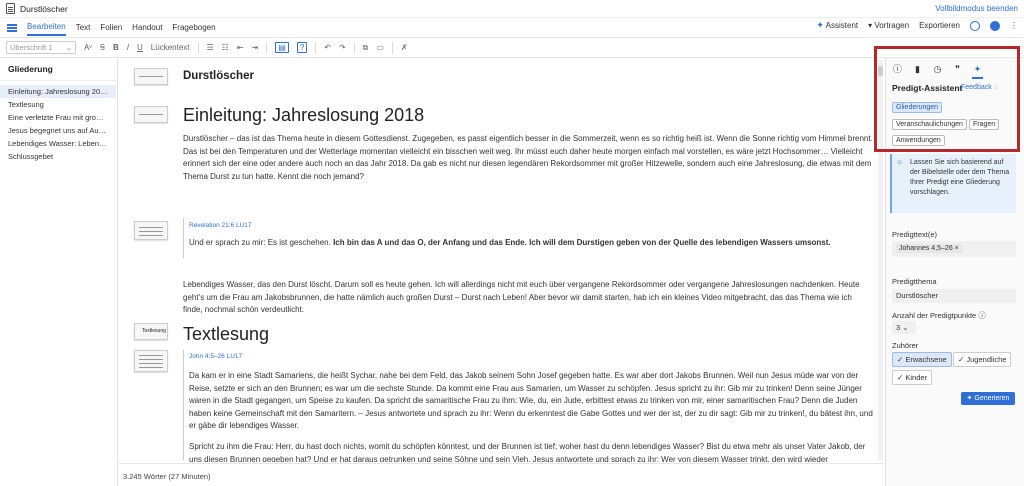 The width and height of the screenshot is (1024, 486). What do you see at coordinates (914, 281) in the screenshot?
I see `sermon-theme-label: Predigtthema` at bounding box center [914, 281].